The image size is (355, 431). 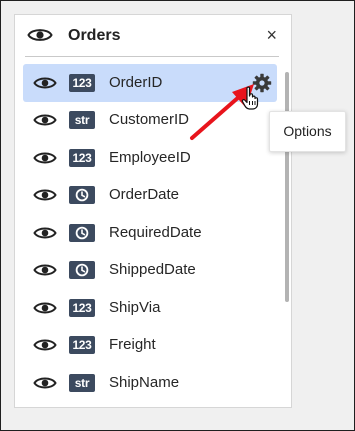 I want to click on field-row-shipvia: 123 ShipVia, so click(x=150, y=308).